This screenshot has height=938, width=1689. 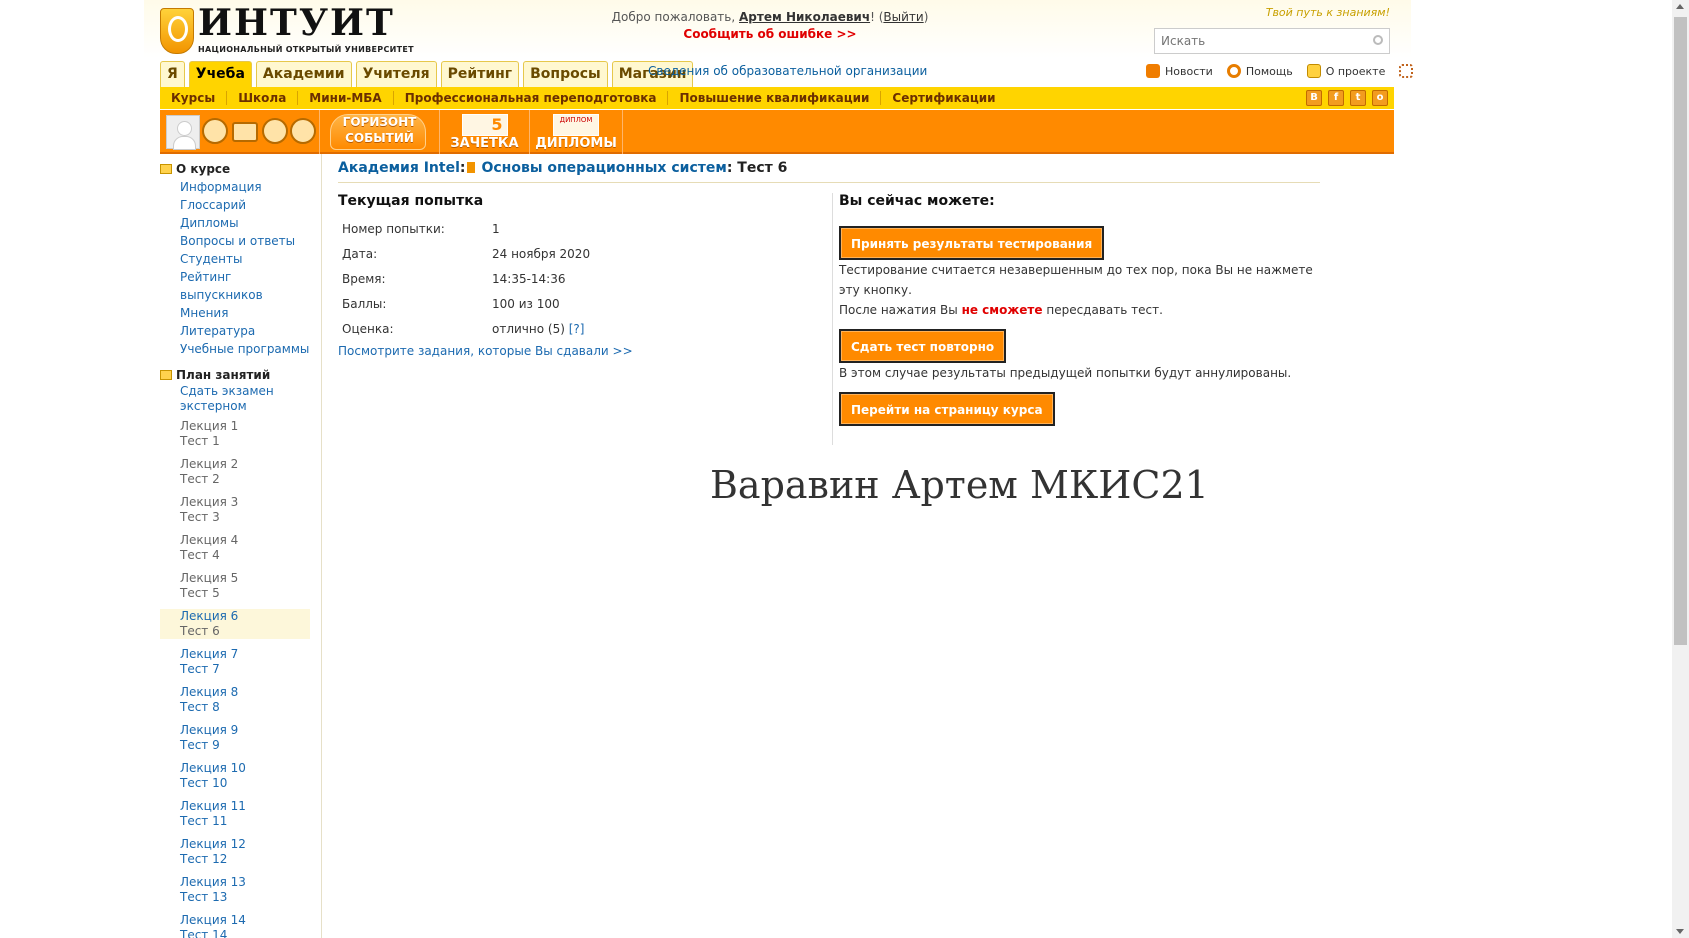 What do you see at coordinates (451, 304) in the screenshot?
I see `attempt-row: Баллы: 100 из 100` at bounding box center [451, 304].